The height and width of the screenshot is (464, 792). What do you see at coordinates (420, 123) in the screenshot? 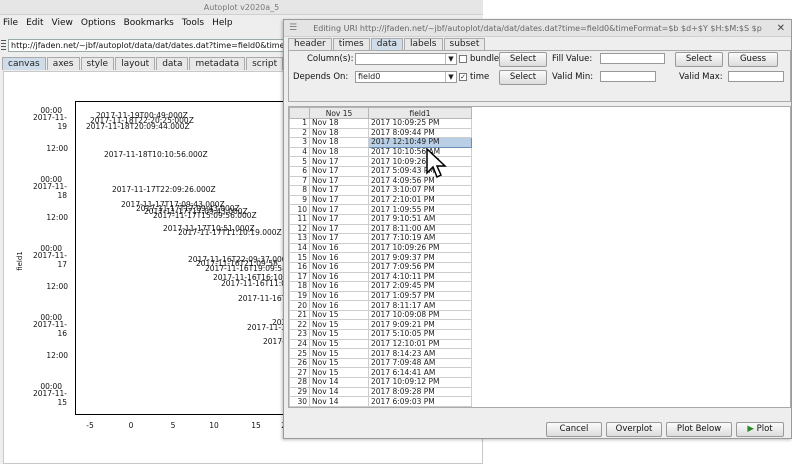
I see `table-cell: 2017 10:09:25 PM` at bounding box center [420, 123].